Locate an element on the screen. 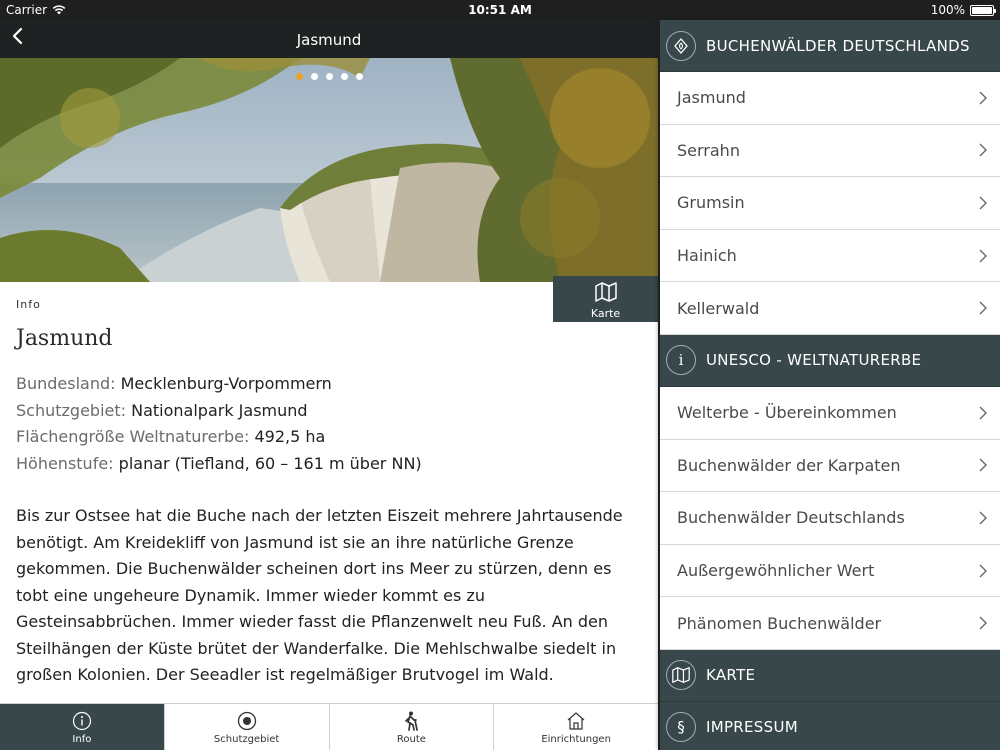 This screenshot has width=1000, height=750. carousel-page-dots is located at coordinates (329, 76).